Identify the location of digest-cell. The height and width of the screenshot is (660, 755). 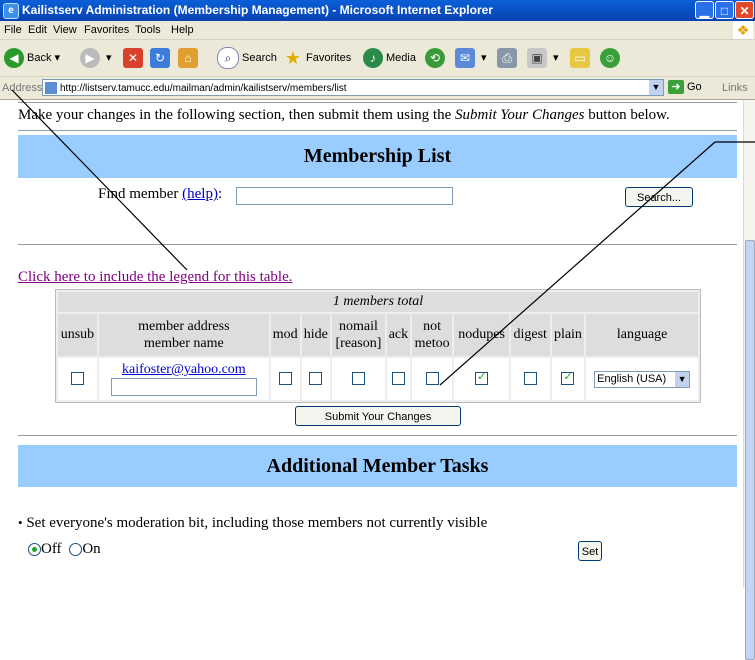
(530, 379).